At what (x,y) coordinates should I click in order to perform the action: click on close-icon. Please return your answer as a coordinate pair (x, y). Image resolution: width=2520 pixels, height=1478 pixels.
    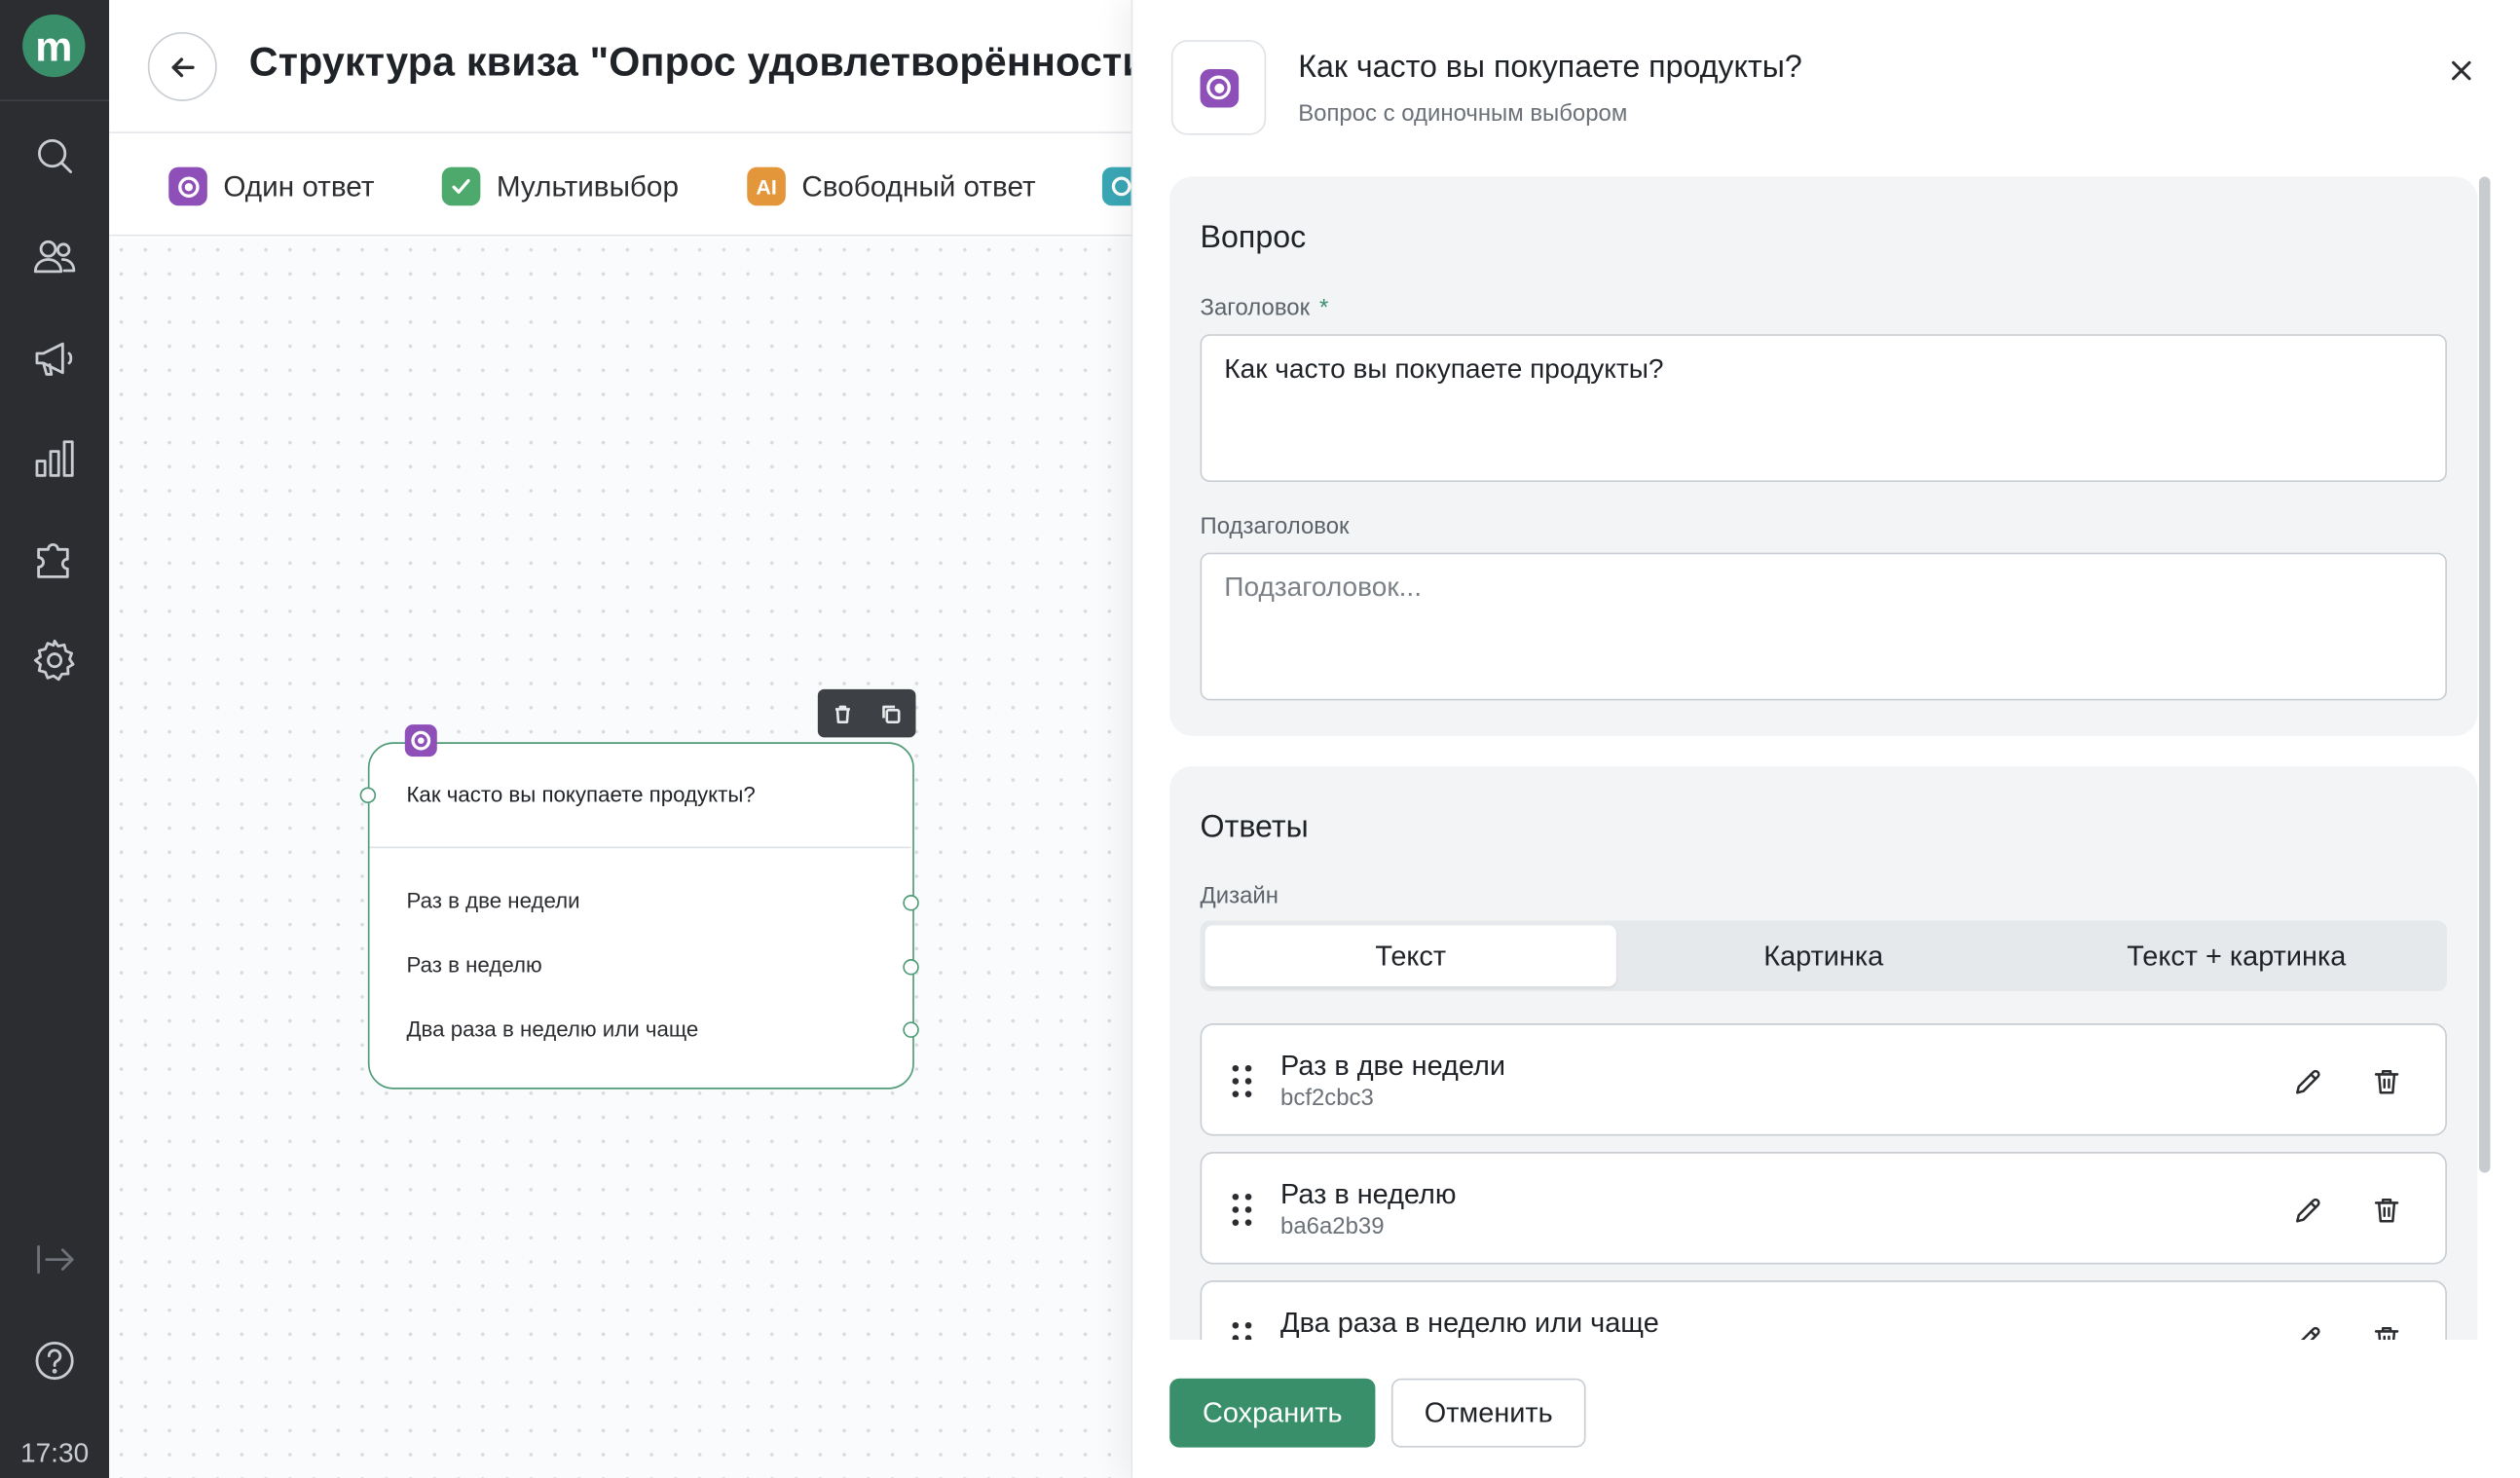
    Looking at the image, I should click on (2461, 70).